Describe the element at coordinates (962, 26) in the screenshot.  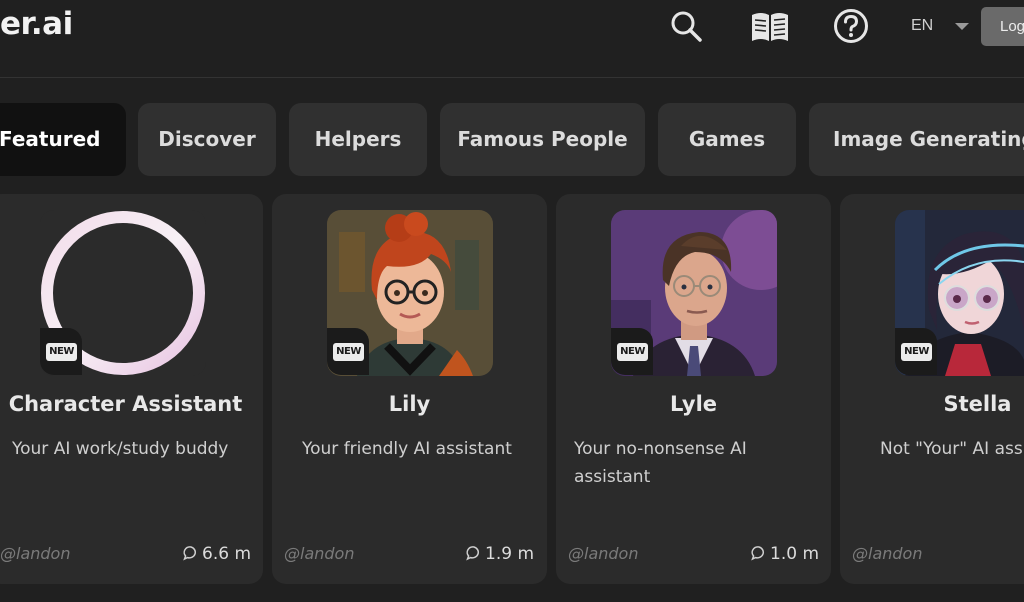
I see `caret-down-icon` at that location.